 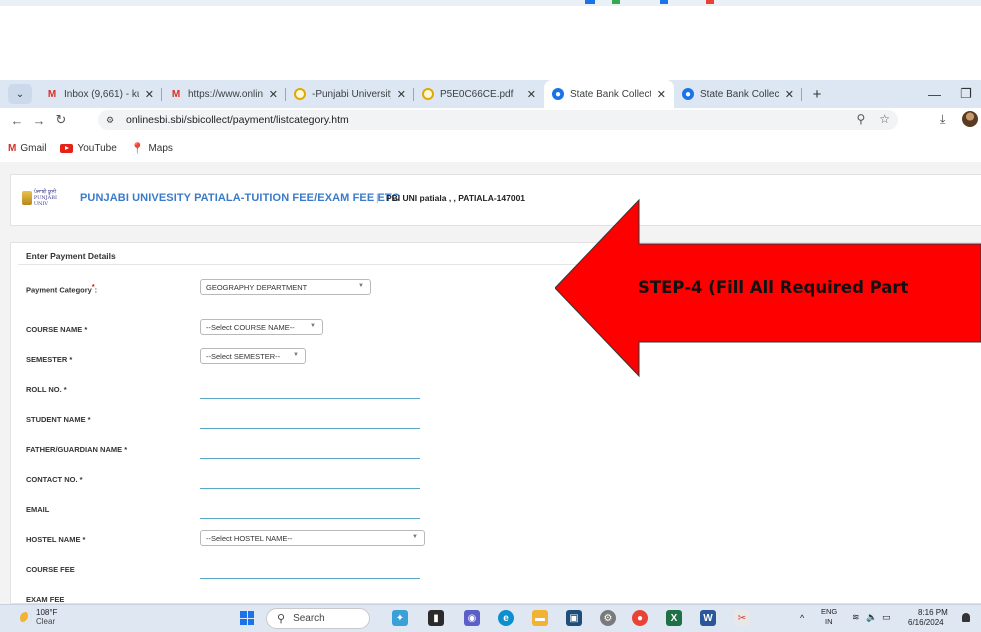 I want to click on zoom-icon: ⚲, so click(x=860, y=119).